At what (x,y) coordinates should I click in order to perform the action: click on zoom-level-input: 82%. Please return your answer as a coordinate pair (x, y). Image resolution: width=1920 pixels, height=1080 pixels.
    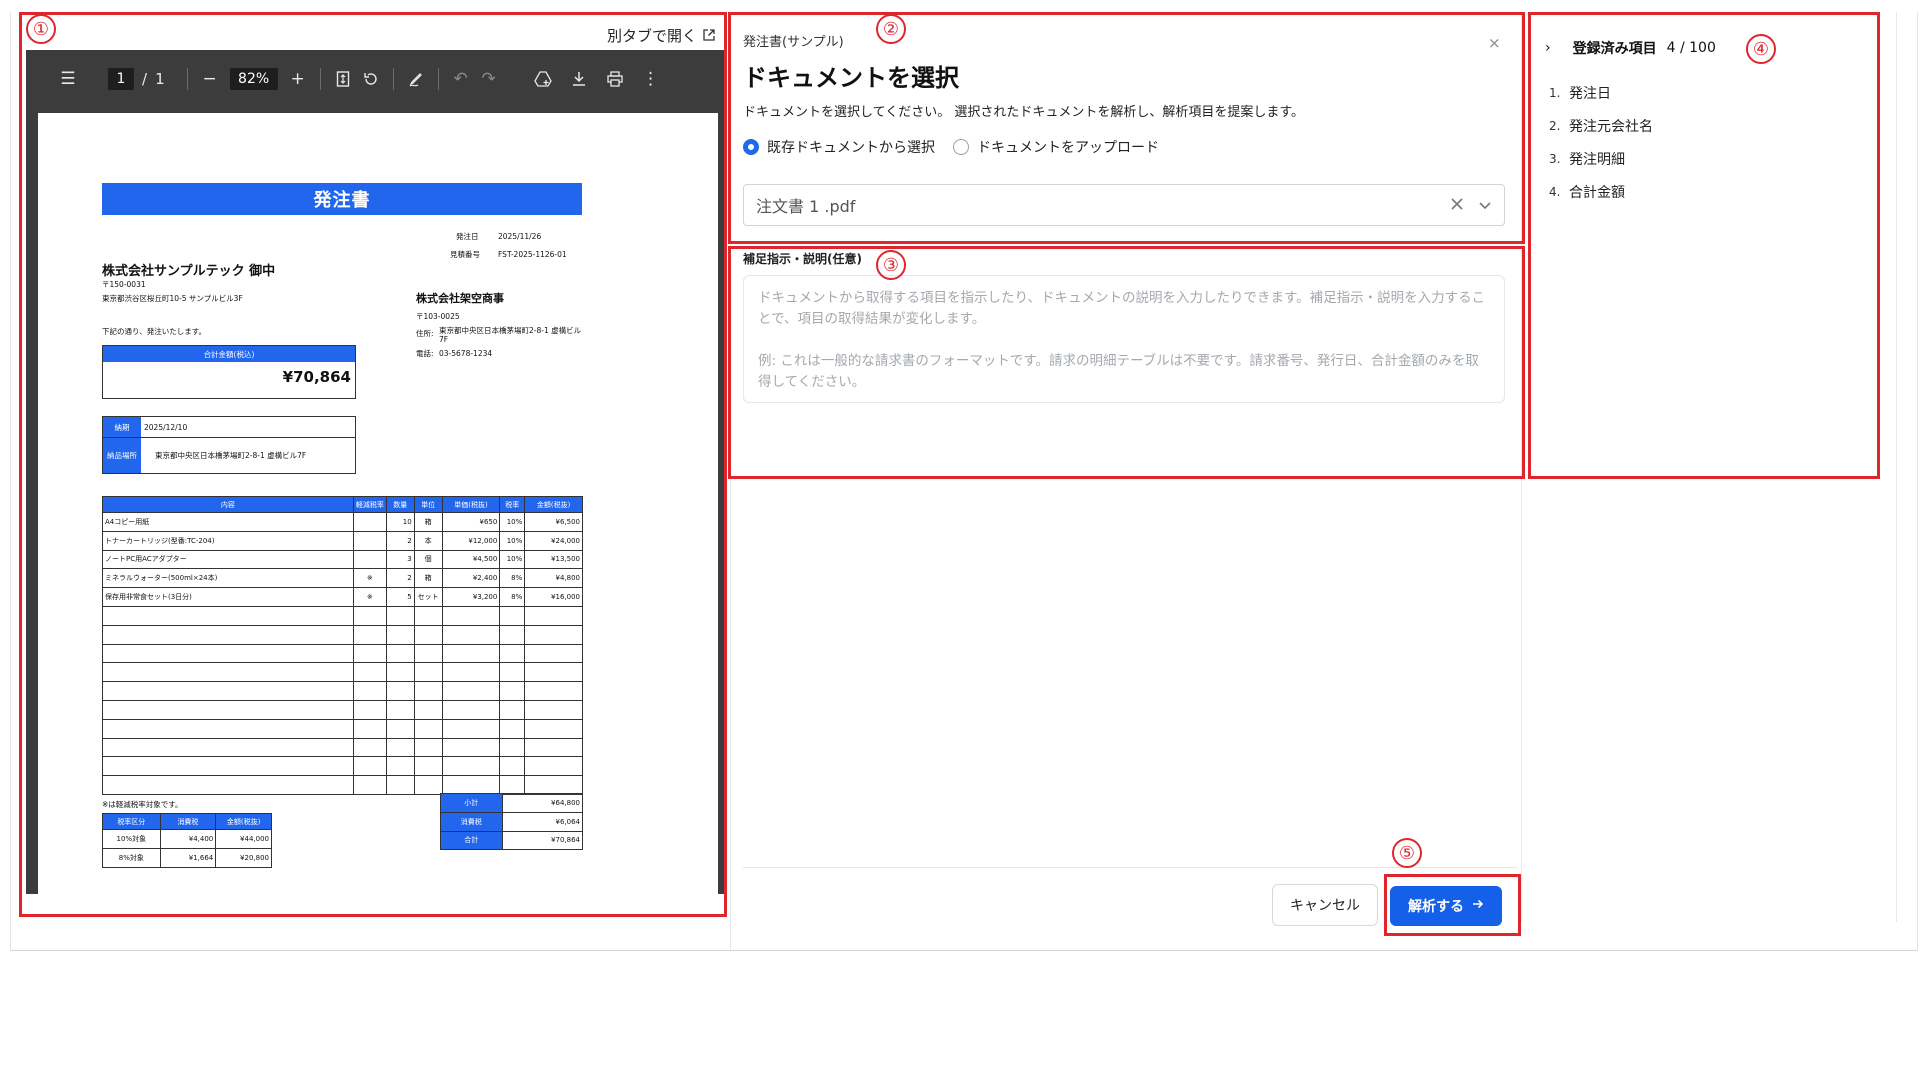
    Looking at the image, I should click on (253, 79).